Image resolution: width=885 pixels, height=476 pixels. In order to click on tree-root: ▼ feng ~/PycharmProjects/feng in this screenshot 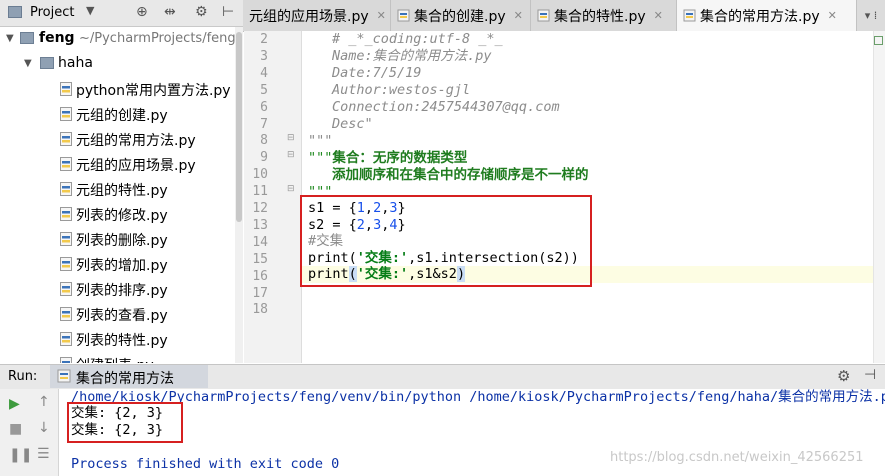, I will do `click(118, 39)`.